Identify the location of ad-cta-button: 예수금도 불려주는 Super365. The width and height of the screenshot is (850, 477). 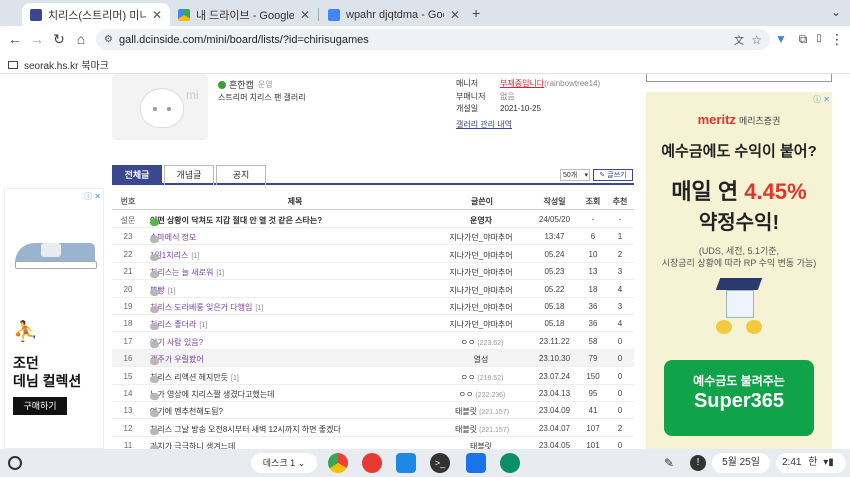
(739, 398).